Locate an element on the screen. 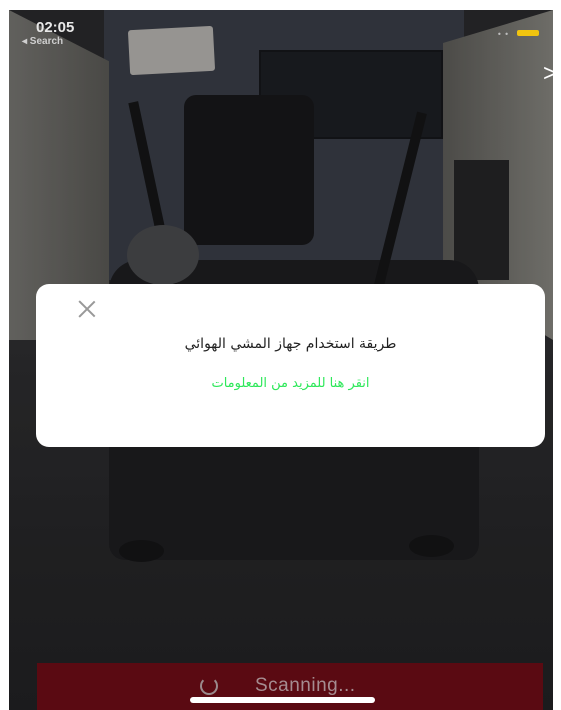 Image resolution: width=561 pixels, height=710 pixels. close-icon is located at coordinates (87, 309).